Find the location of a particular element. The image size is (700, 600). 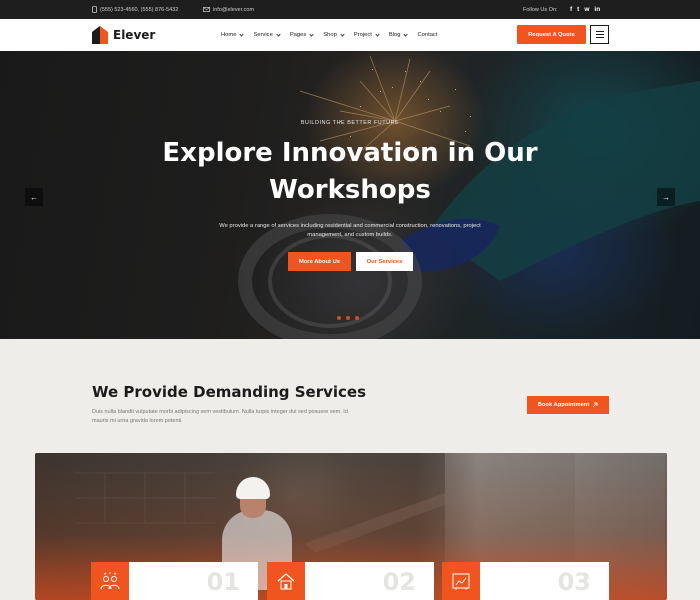

follow-label: Follow Us On: is located at coordinates (540, 9).